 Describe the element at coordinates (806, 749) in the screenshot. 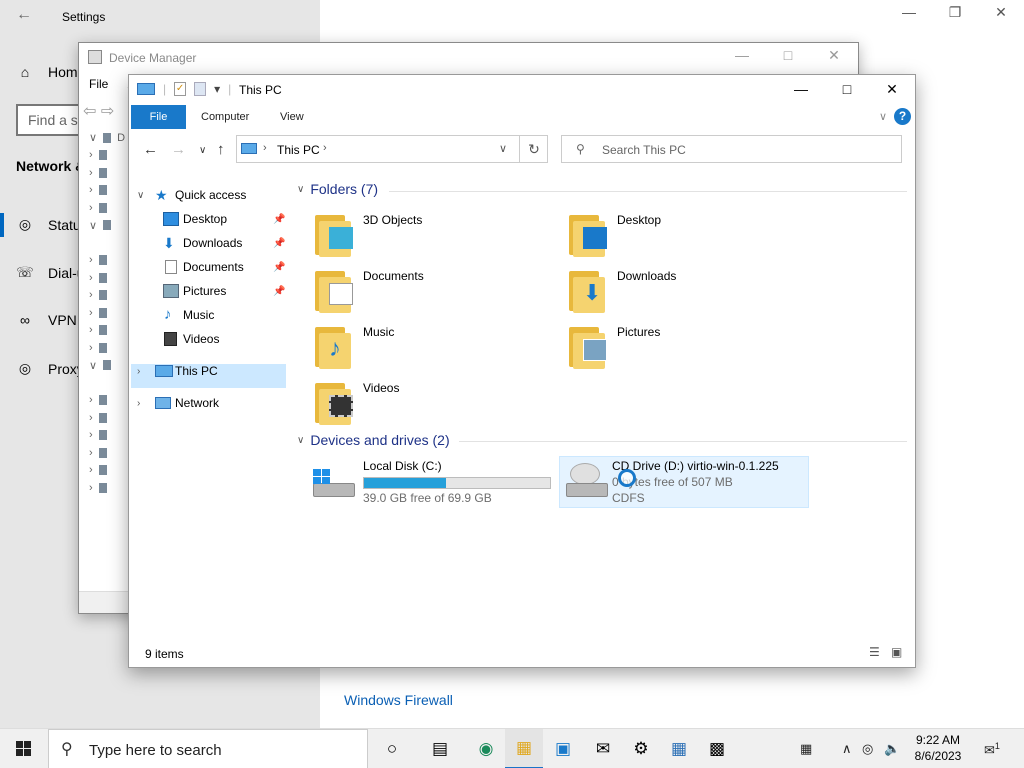

I see `input-indicator-icon: ▦` at that location.